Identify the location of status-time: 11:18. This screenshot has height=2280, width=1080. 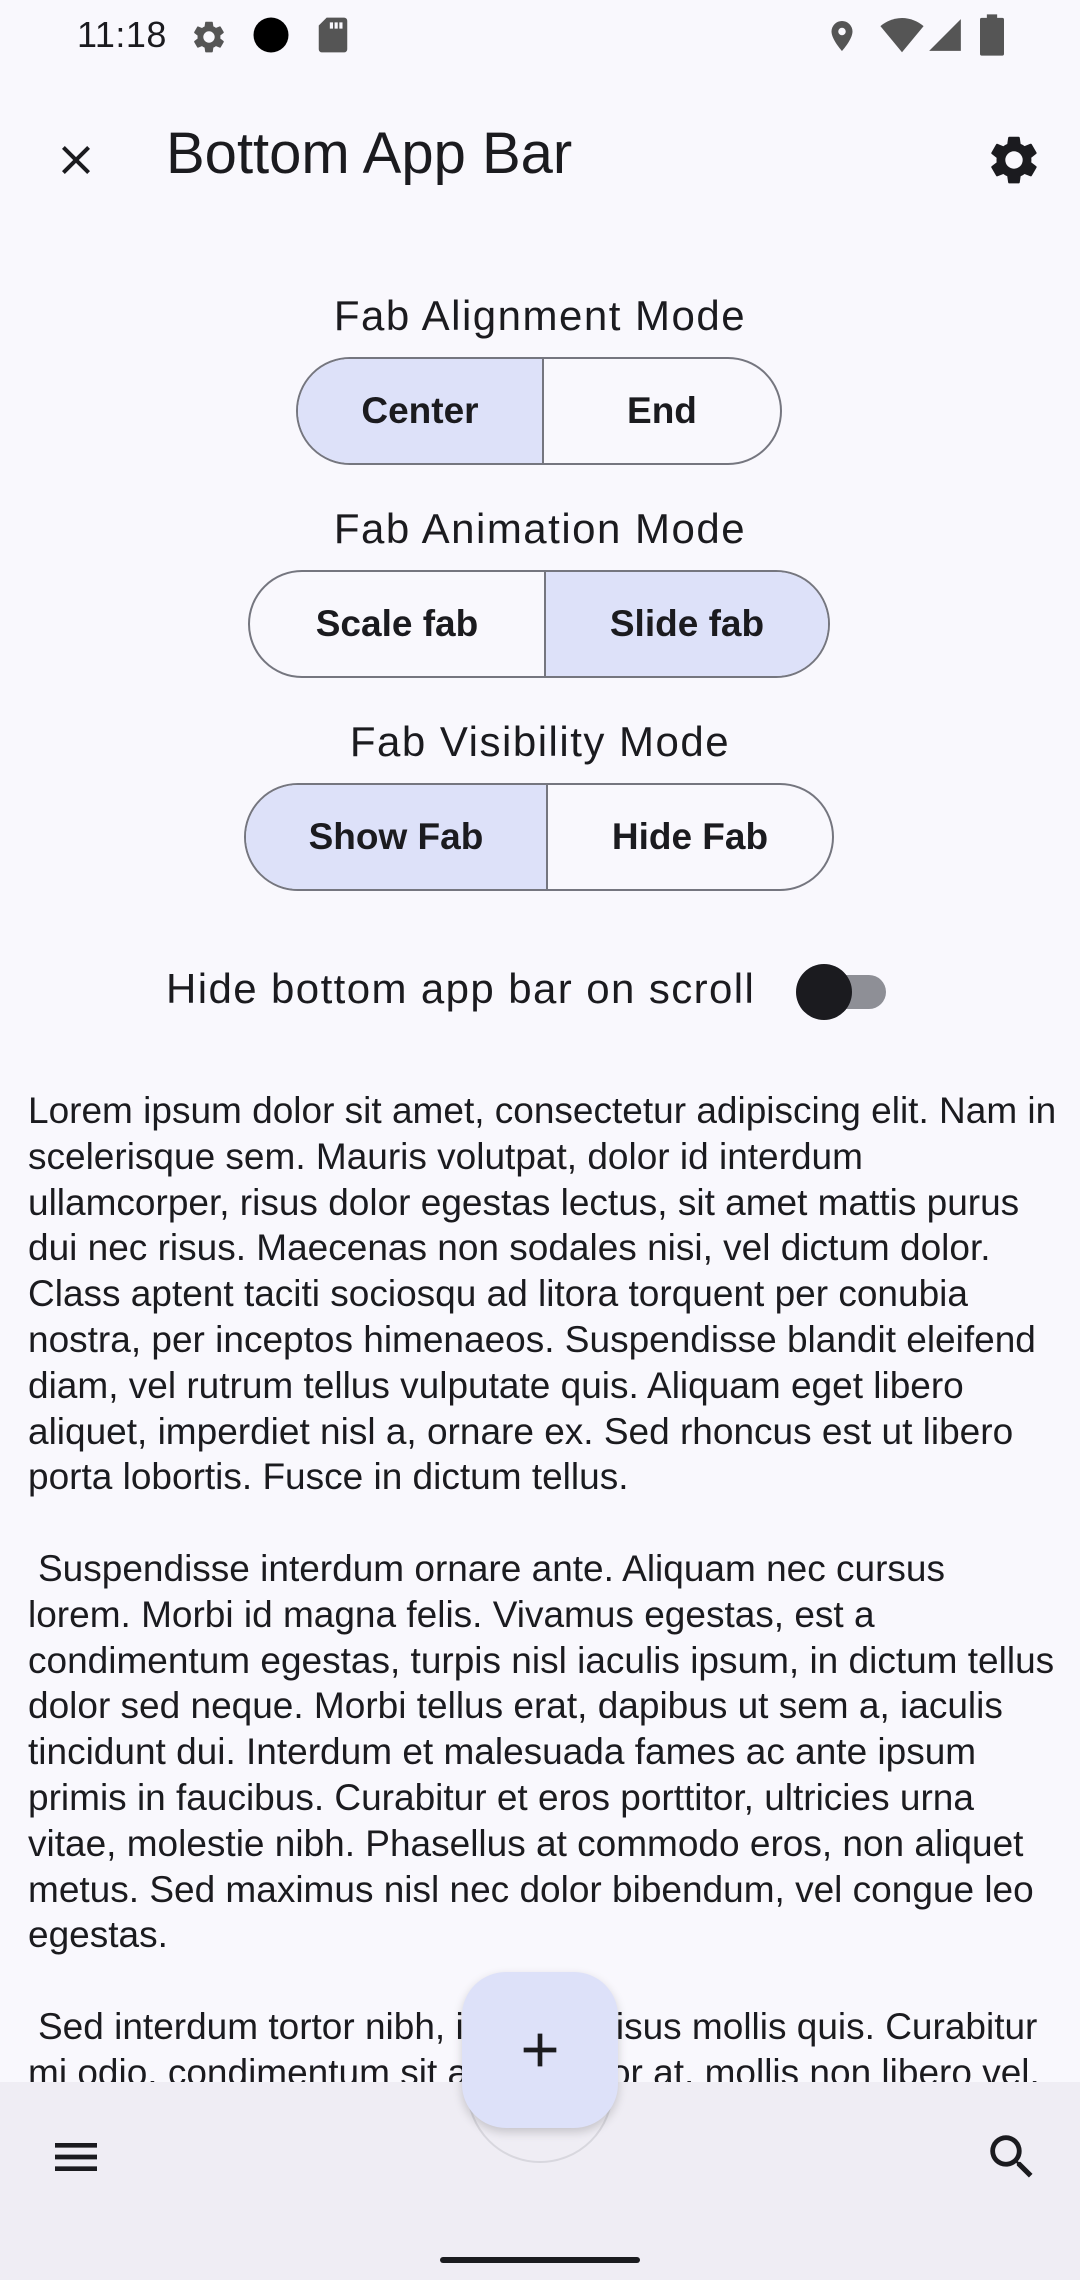
(122, 34).